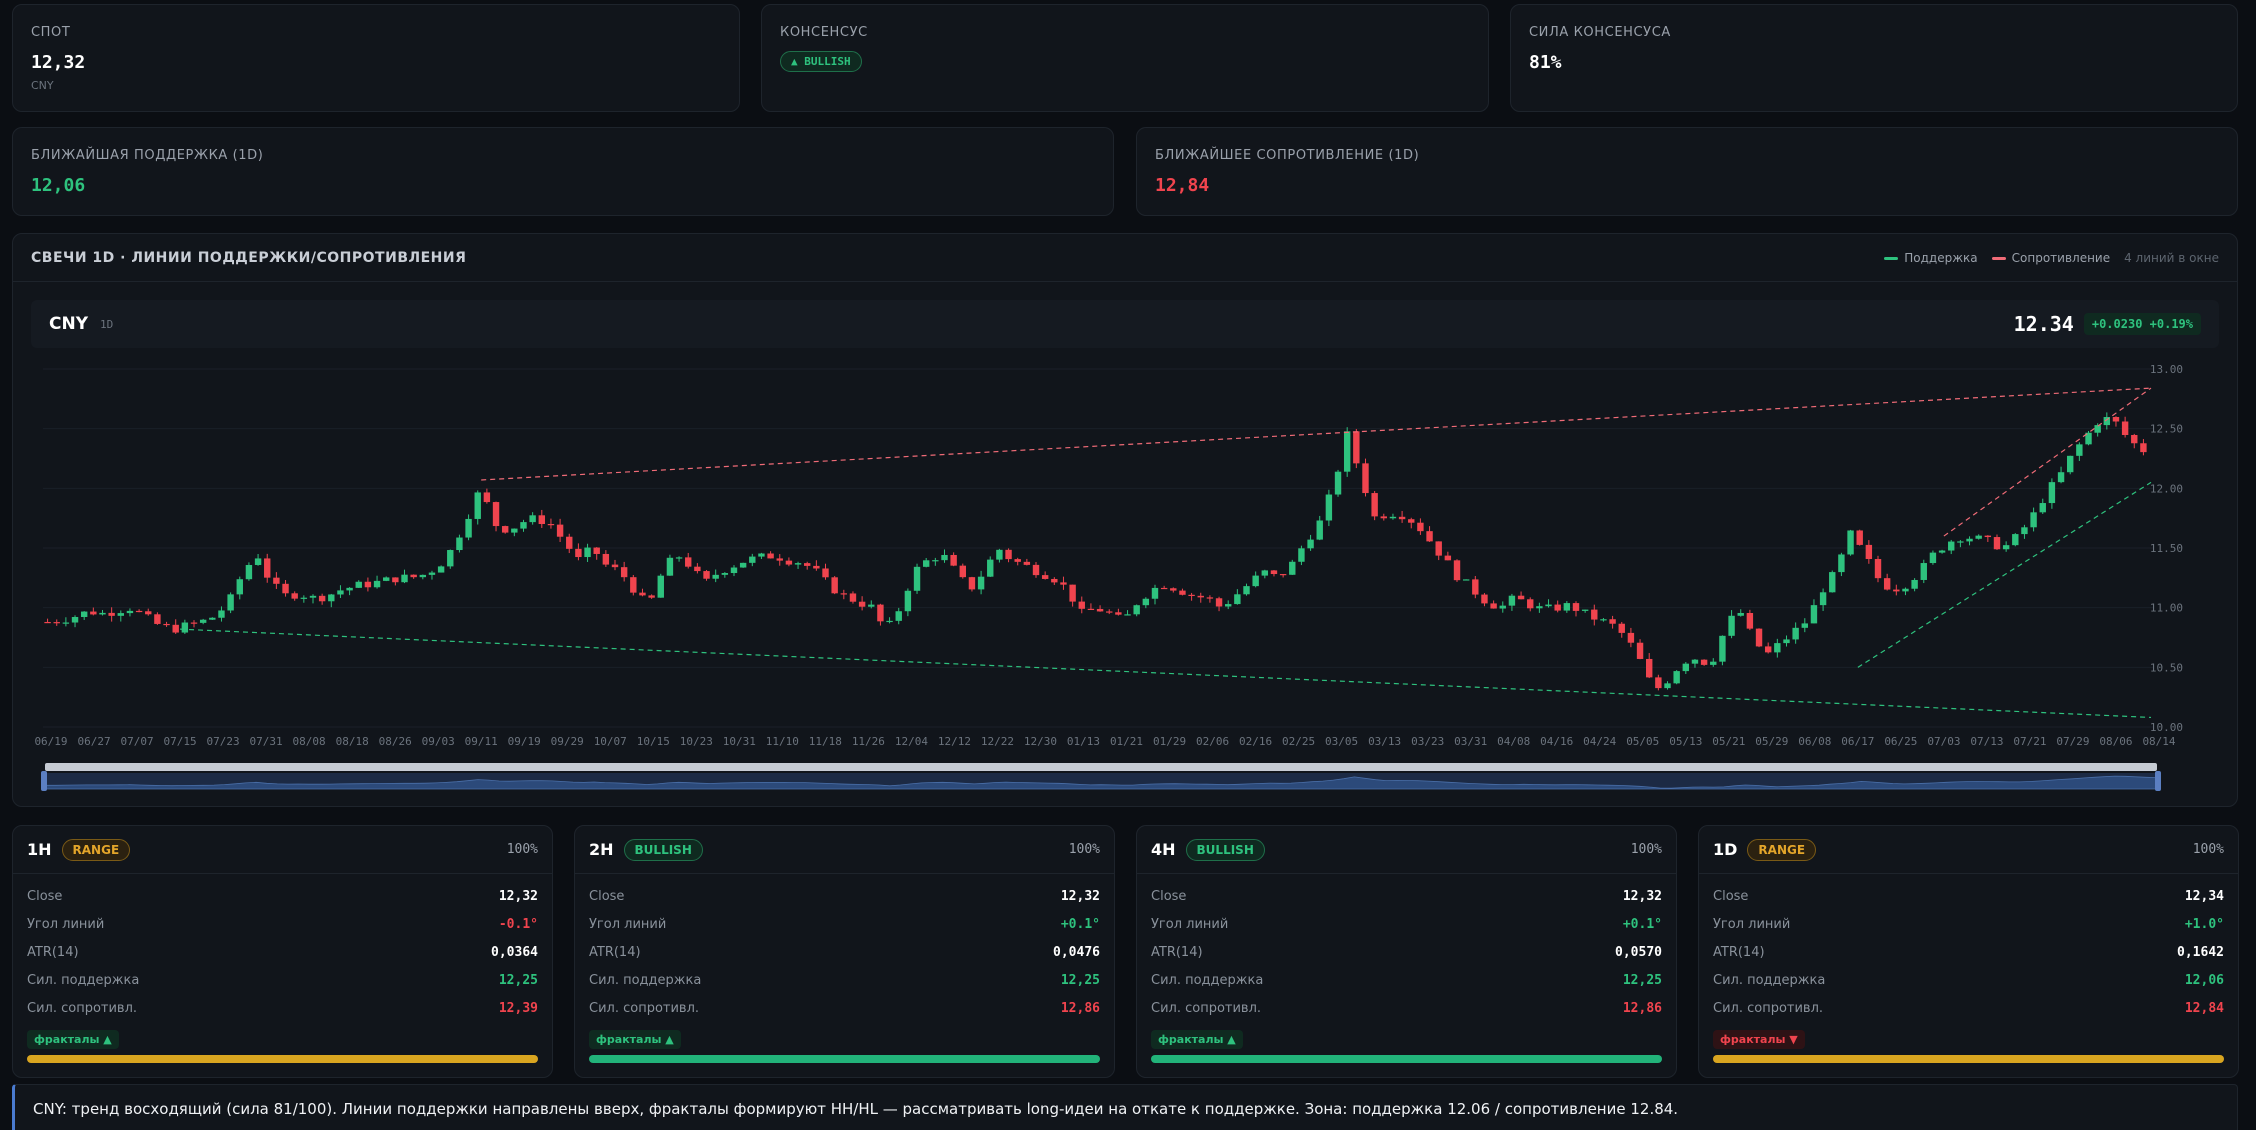 The height and width of the screenshot is (1130, 2256). I want to click on row-resistance: Сил. сопротивл. 12,86, so click(1406, 1008).